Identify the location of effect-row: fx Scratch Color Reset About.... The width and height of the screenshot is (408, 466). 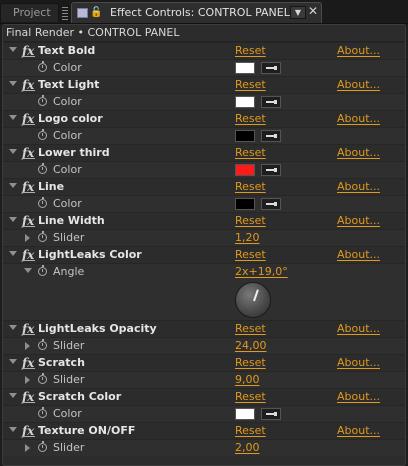
(204, 396).